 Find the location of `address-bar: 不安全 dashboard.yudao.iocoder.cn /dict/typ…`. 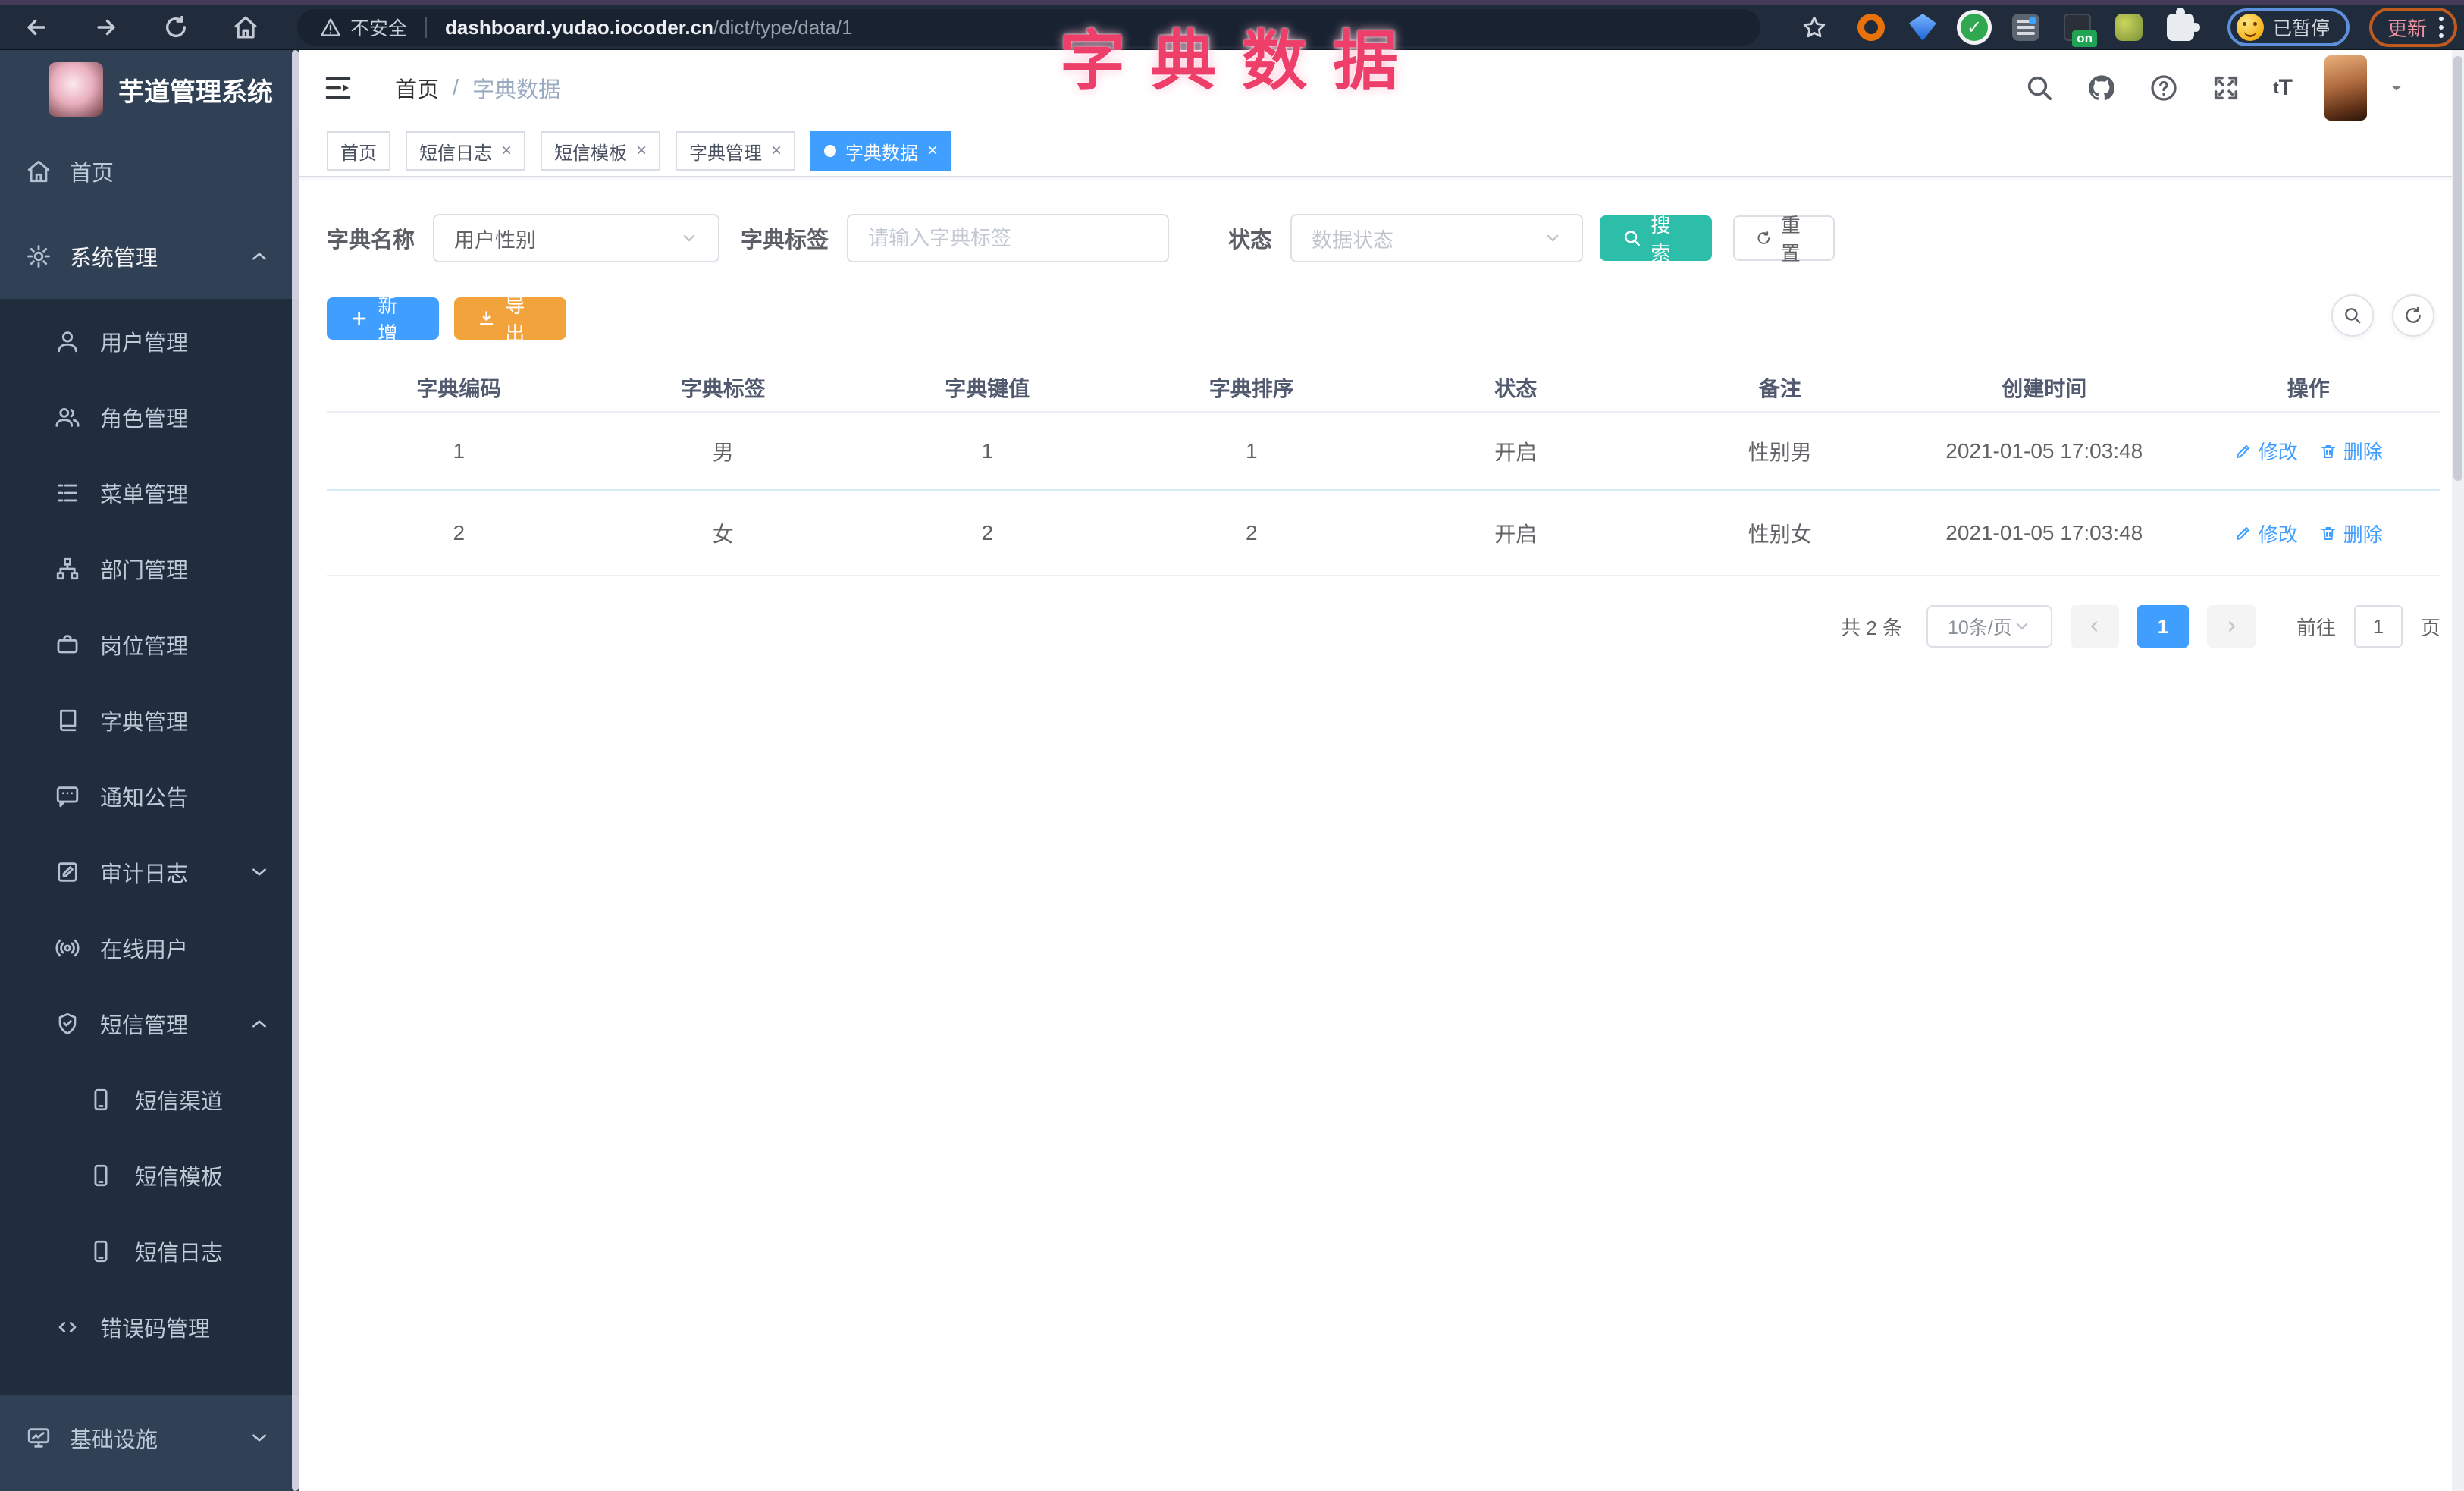

address-bar: 不安全 dashboard.yudao.iocoder.cn /dict/typ… is located at coordinates (1029, 27).